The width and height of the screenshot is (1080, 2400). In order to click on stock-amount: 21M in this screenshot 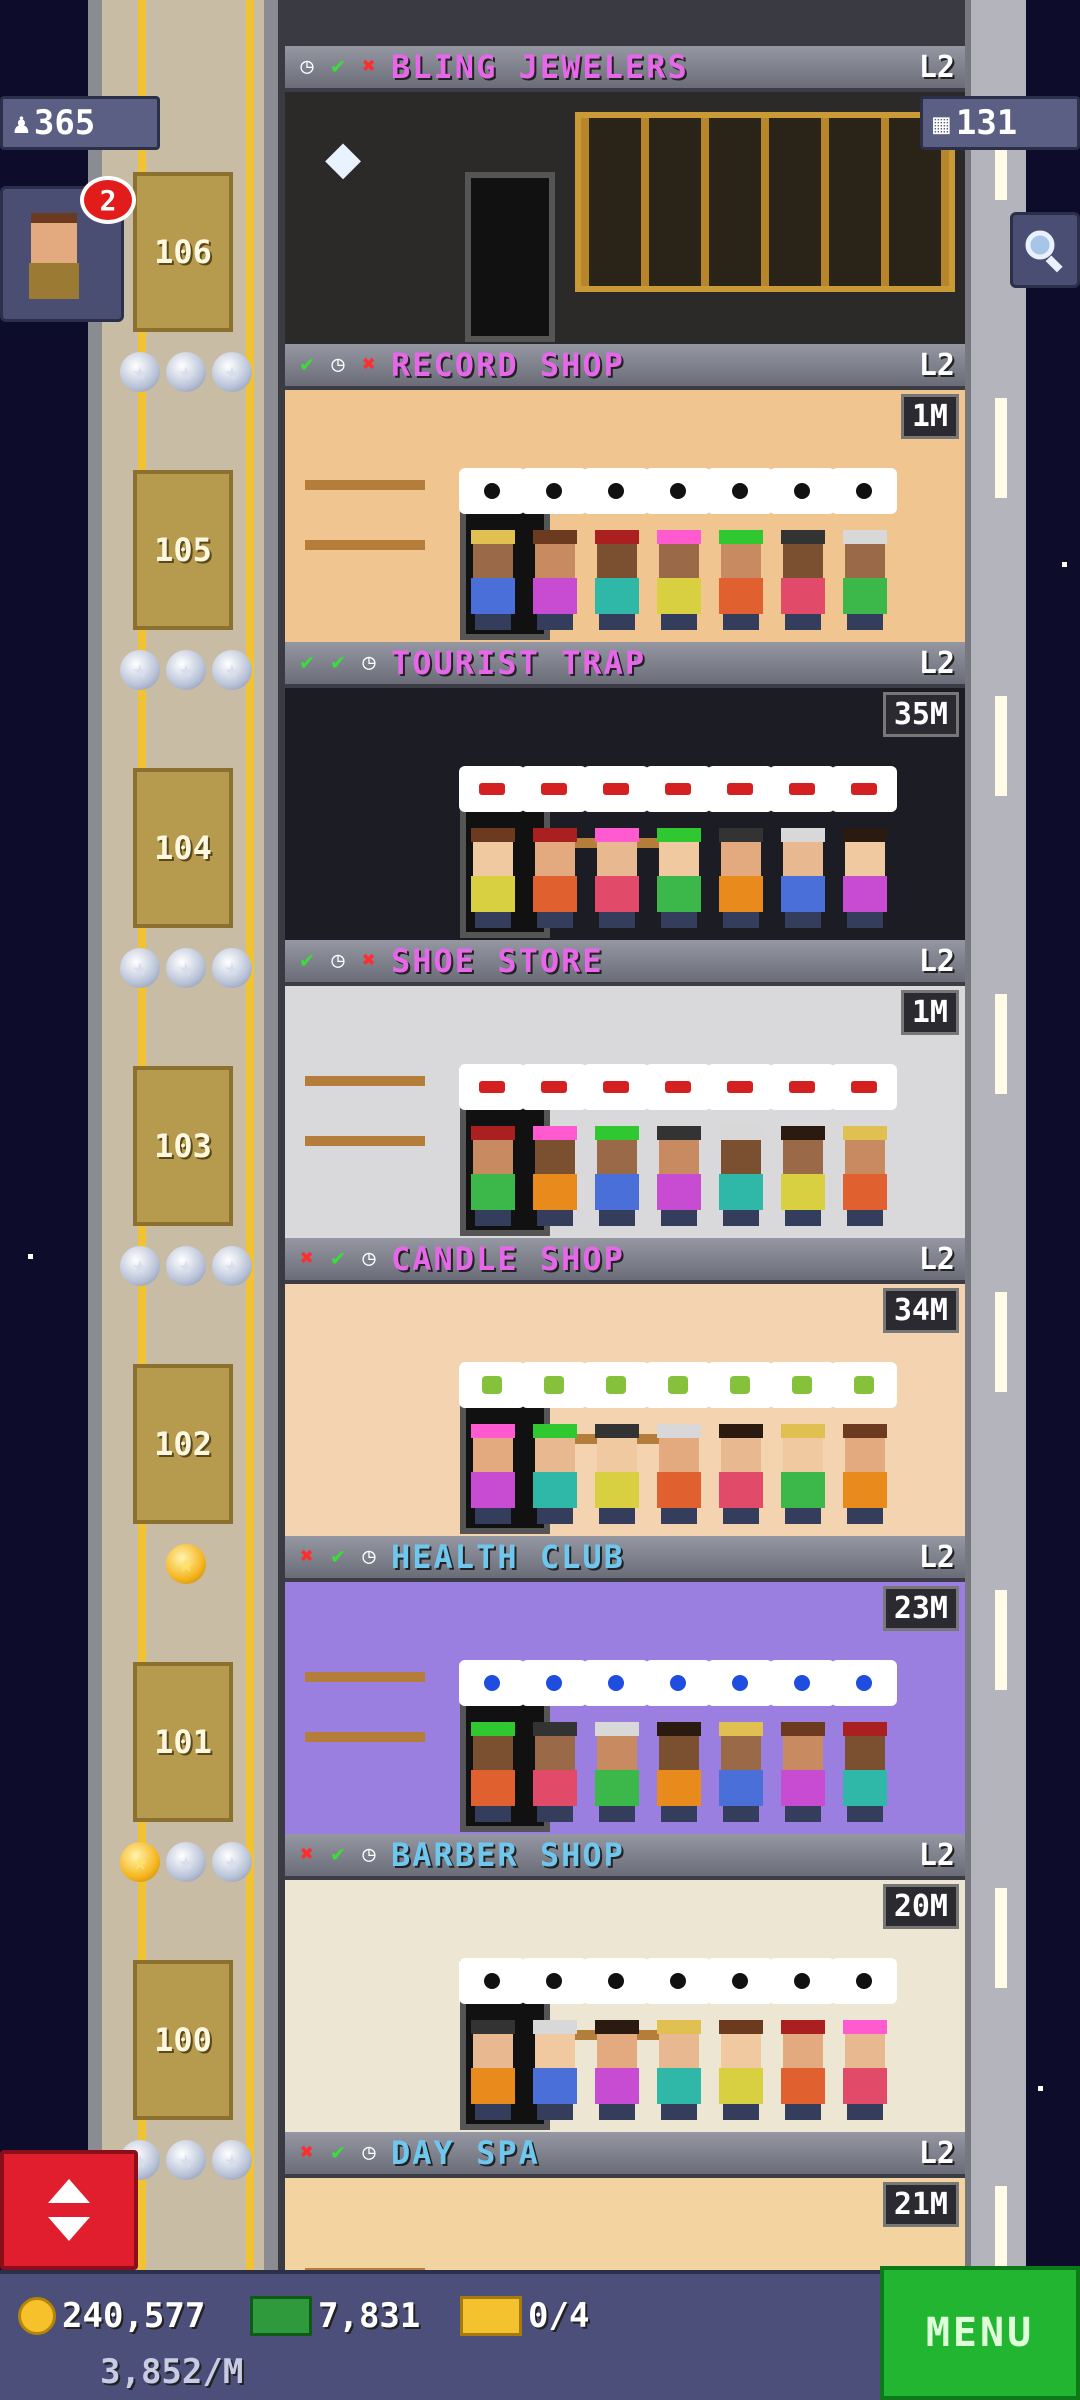, I will do `click(920, 2204)`.